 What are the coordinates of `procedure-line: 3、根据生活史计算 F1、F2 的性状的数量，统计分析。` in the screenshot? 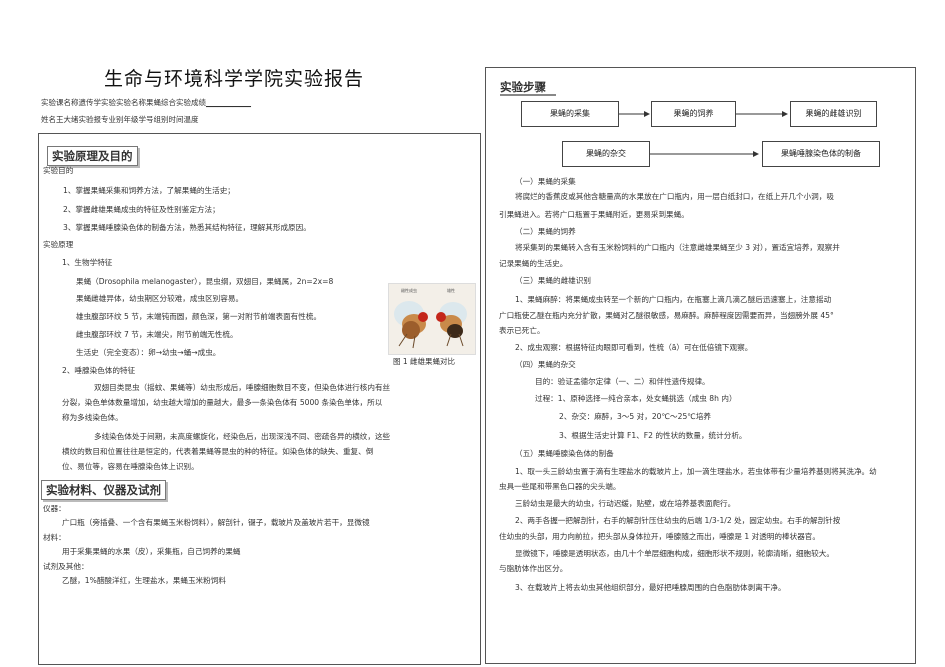 It's located at (653, 435).